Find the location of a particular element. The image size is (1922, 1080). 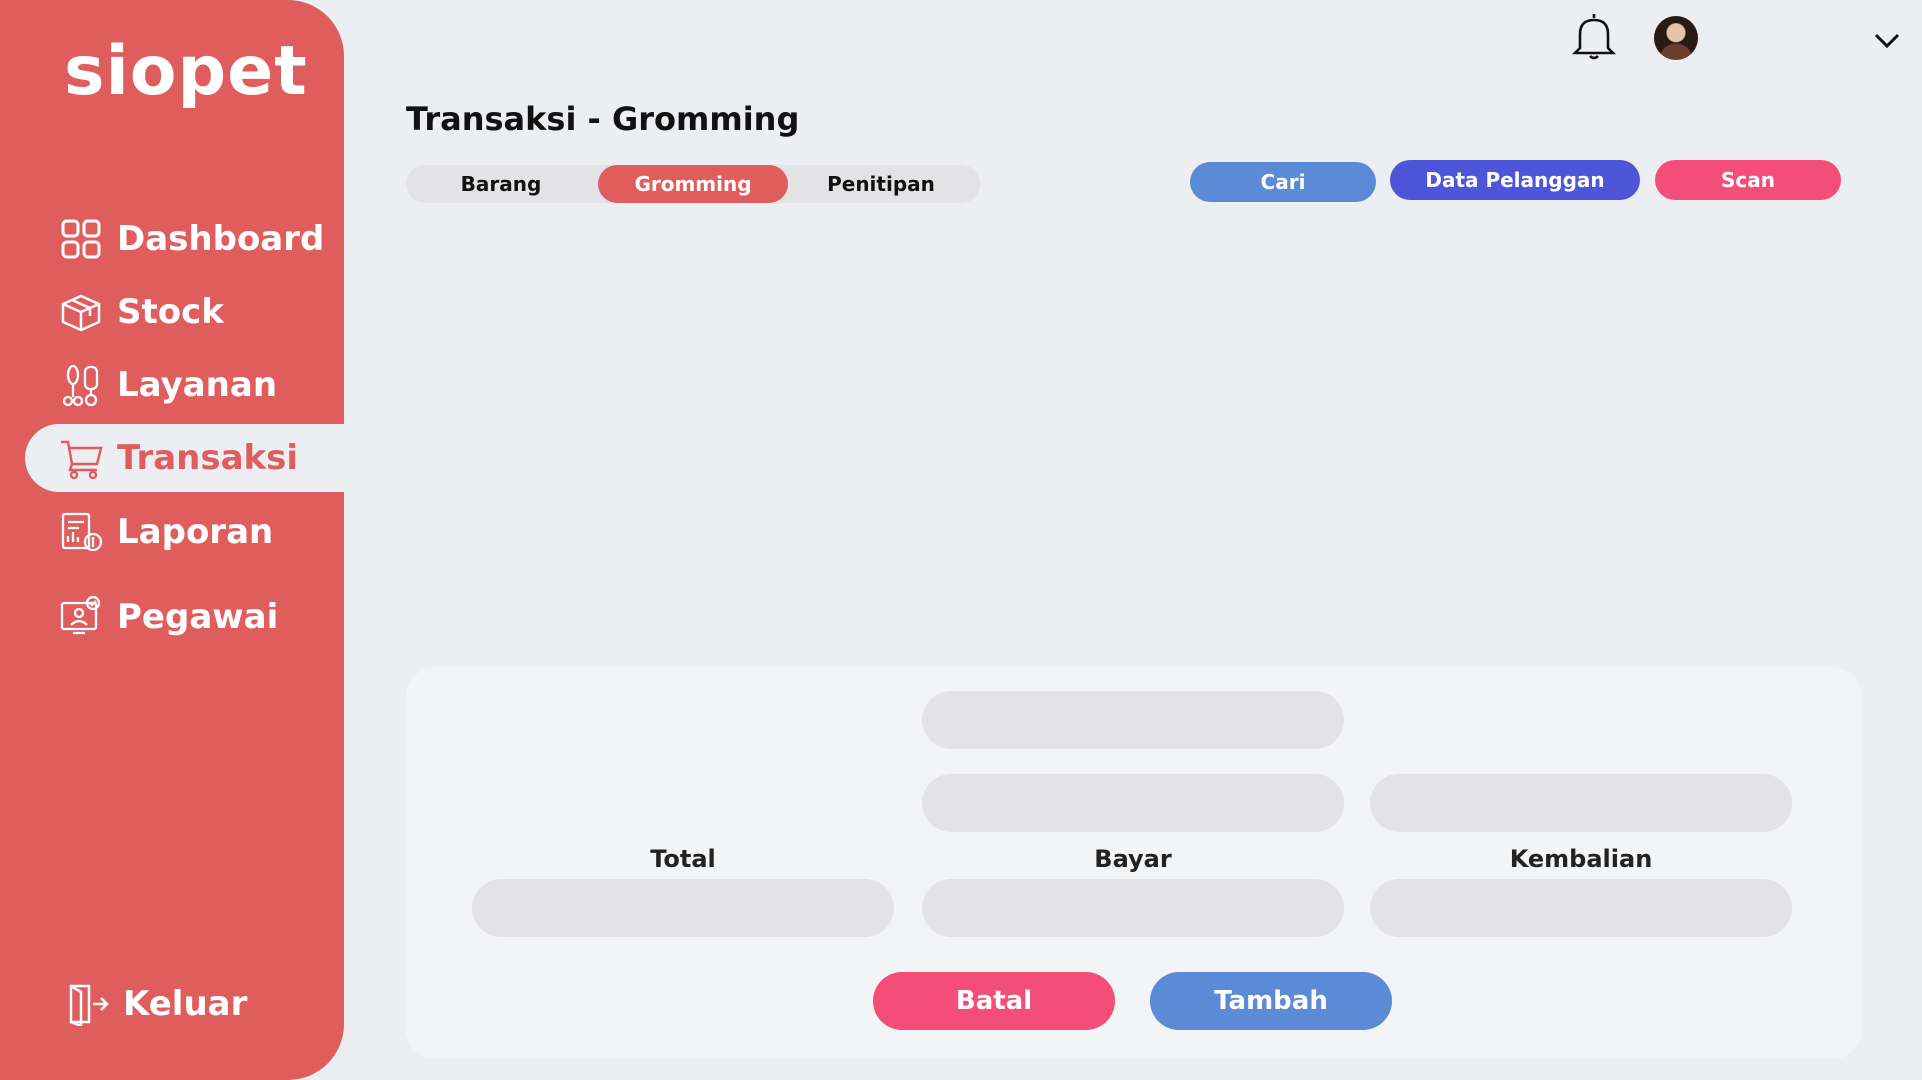

sidebar-item-layanan: Layanan is located at coordinates (184, 385).